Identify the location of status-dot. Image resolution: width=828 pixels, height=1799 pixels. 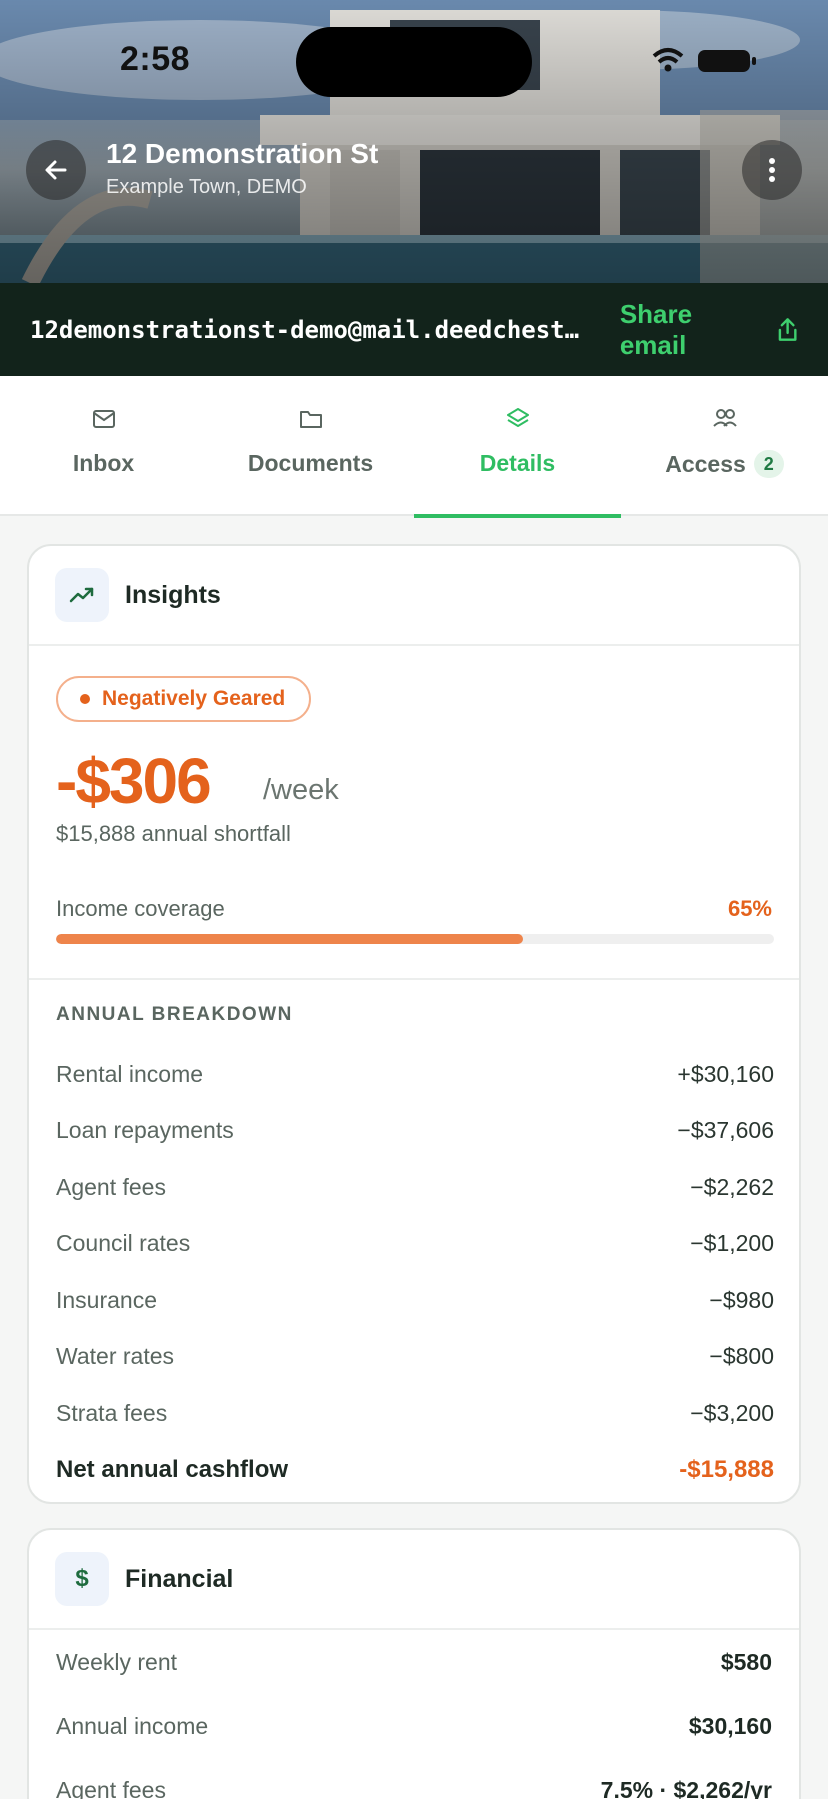
(85, 699).